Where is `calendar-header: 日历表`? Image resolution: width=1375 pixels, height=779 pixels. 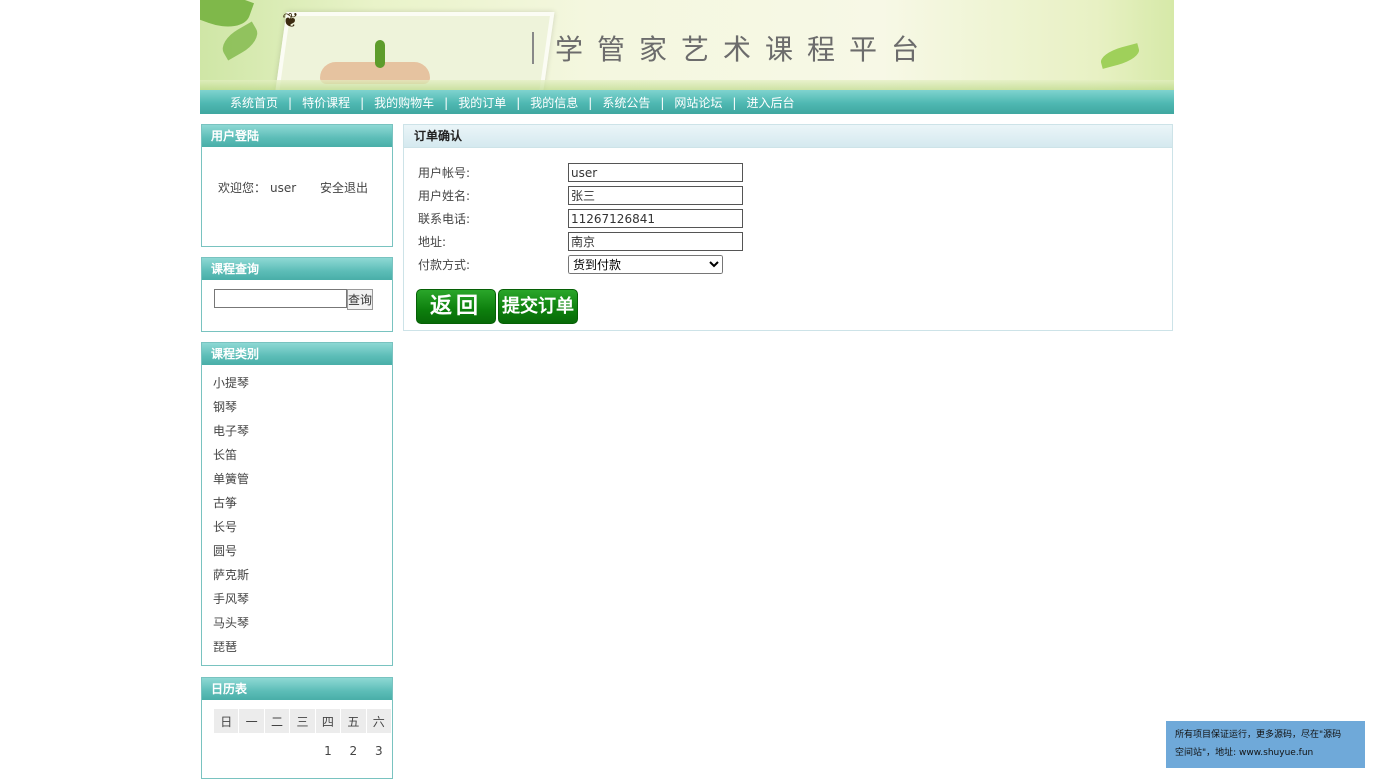
calendar-header: 日历表 is located at coordinates (297, 689).